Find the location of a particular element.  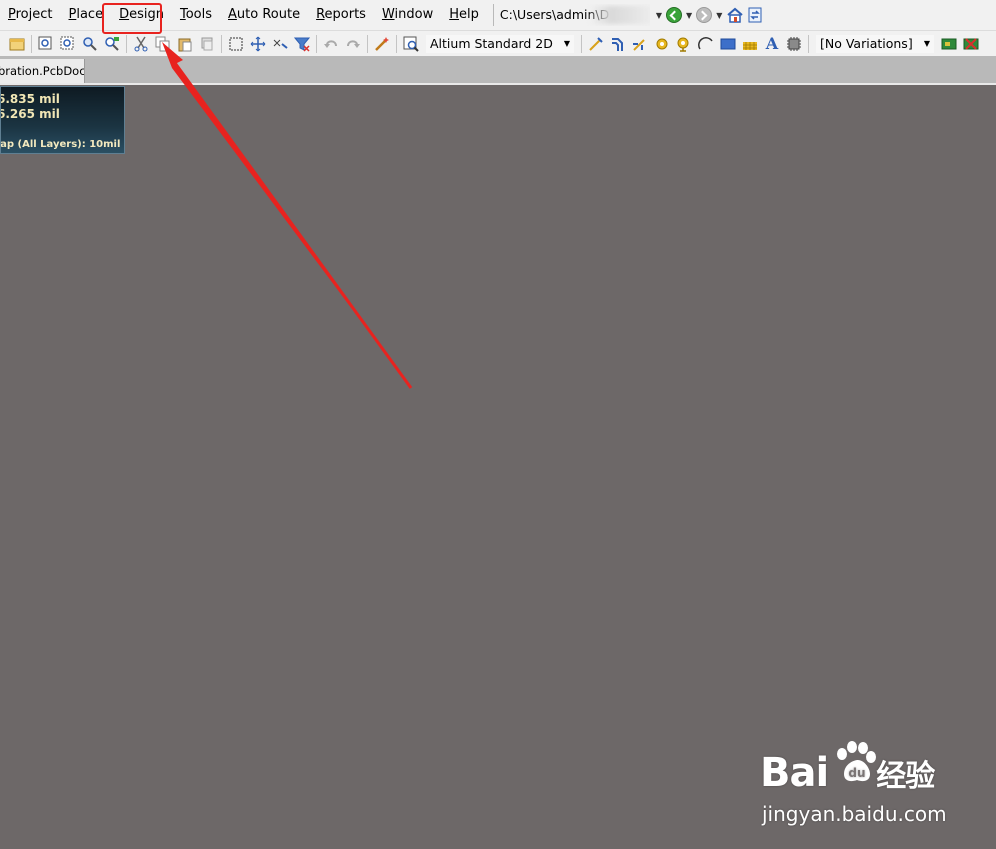

variations-dropdown: [No Variations] ▼ is located at coordinates (875, 43).